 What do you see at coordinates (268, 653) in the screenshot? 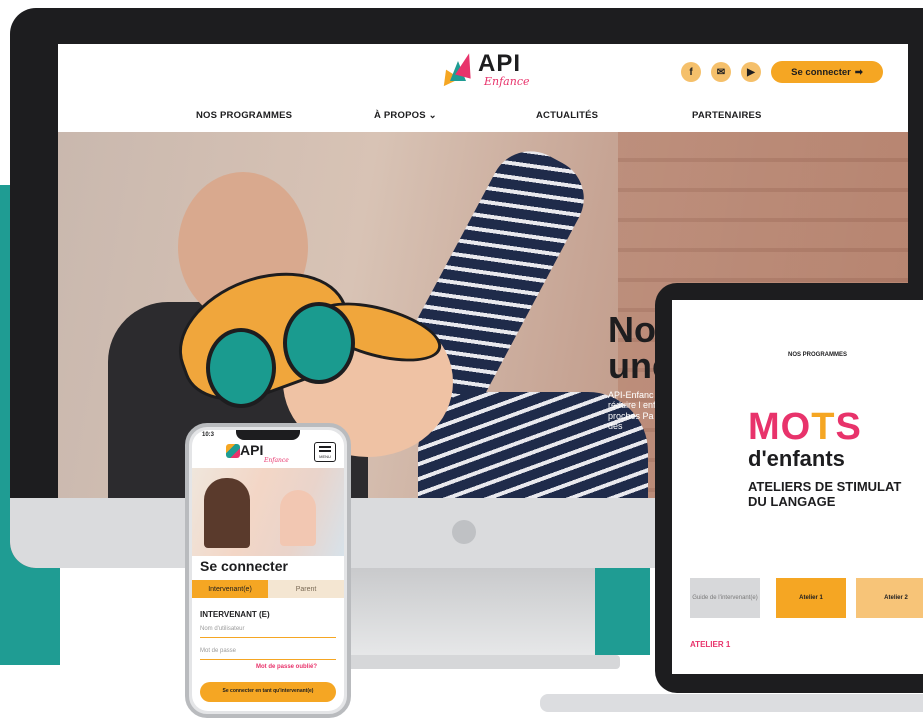
I see `password-input: Mot de passe` at bounding box center [268, 653].